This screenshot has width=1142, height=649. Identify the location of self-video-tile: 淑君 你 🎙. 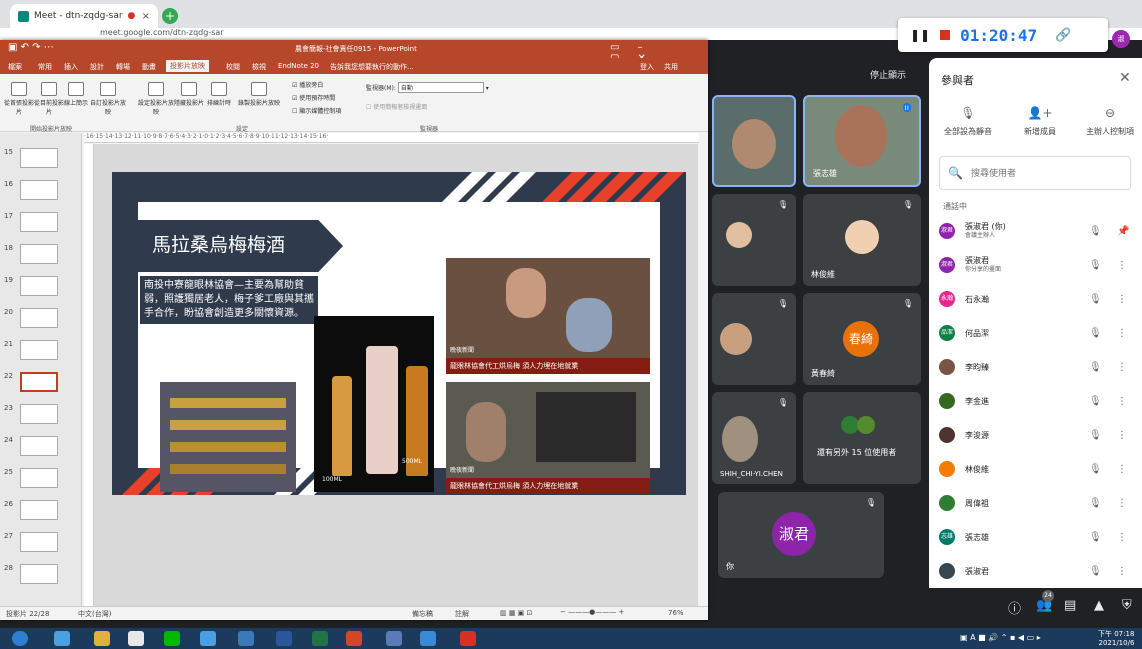
(801, 535).